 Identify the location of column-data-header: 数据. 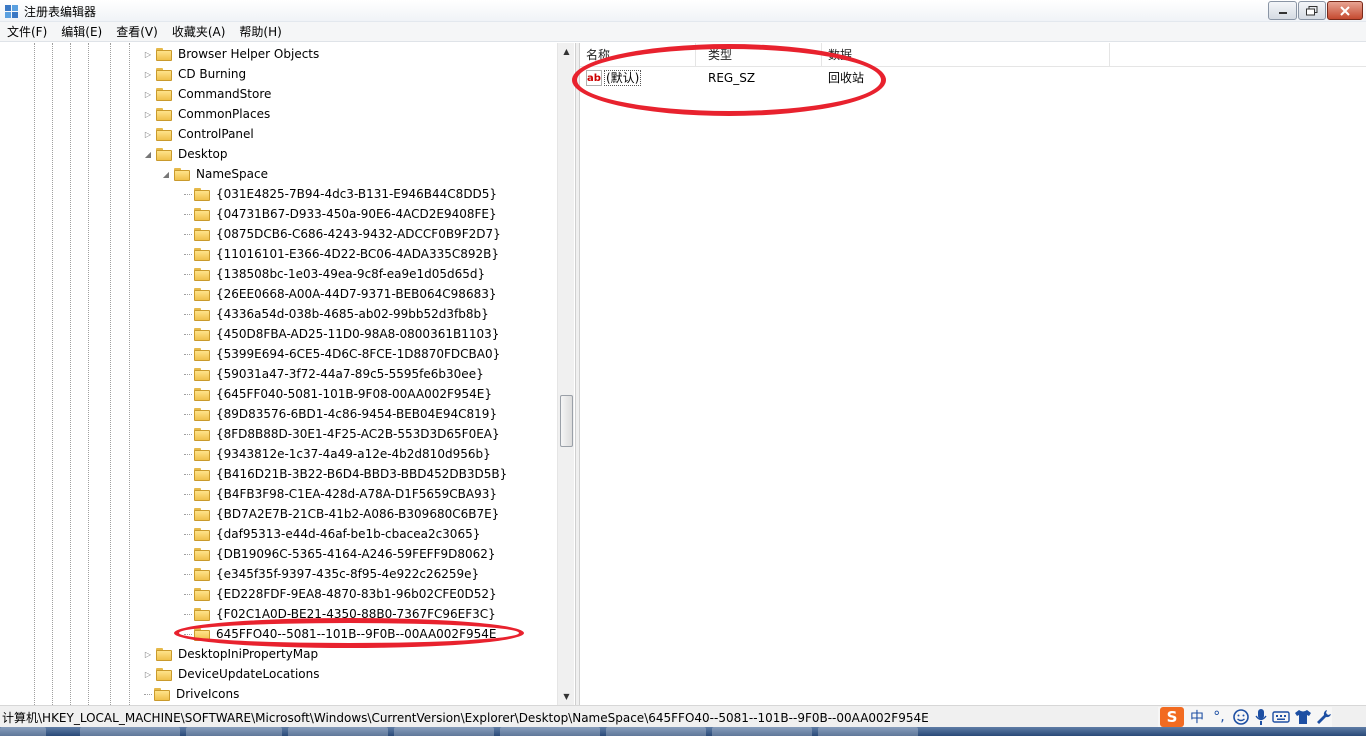
(966, 55).